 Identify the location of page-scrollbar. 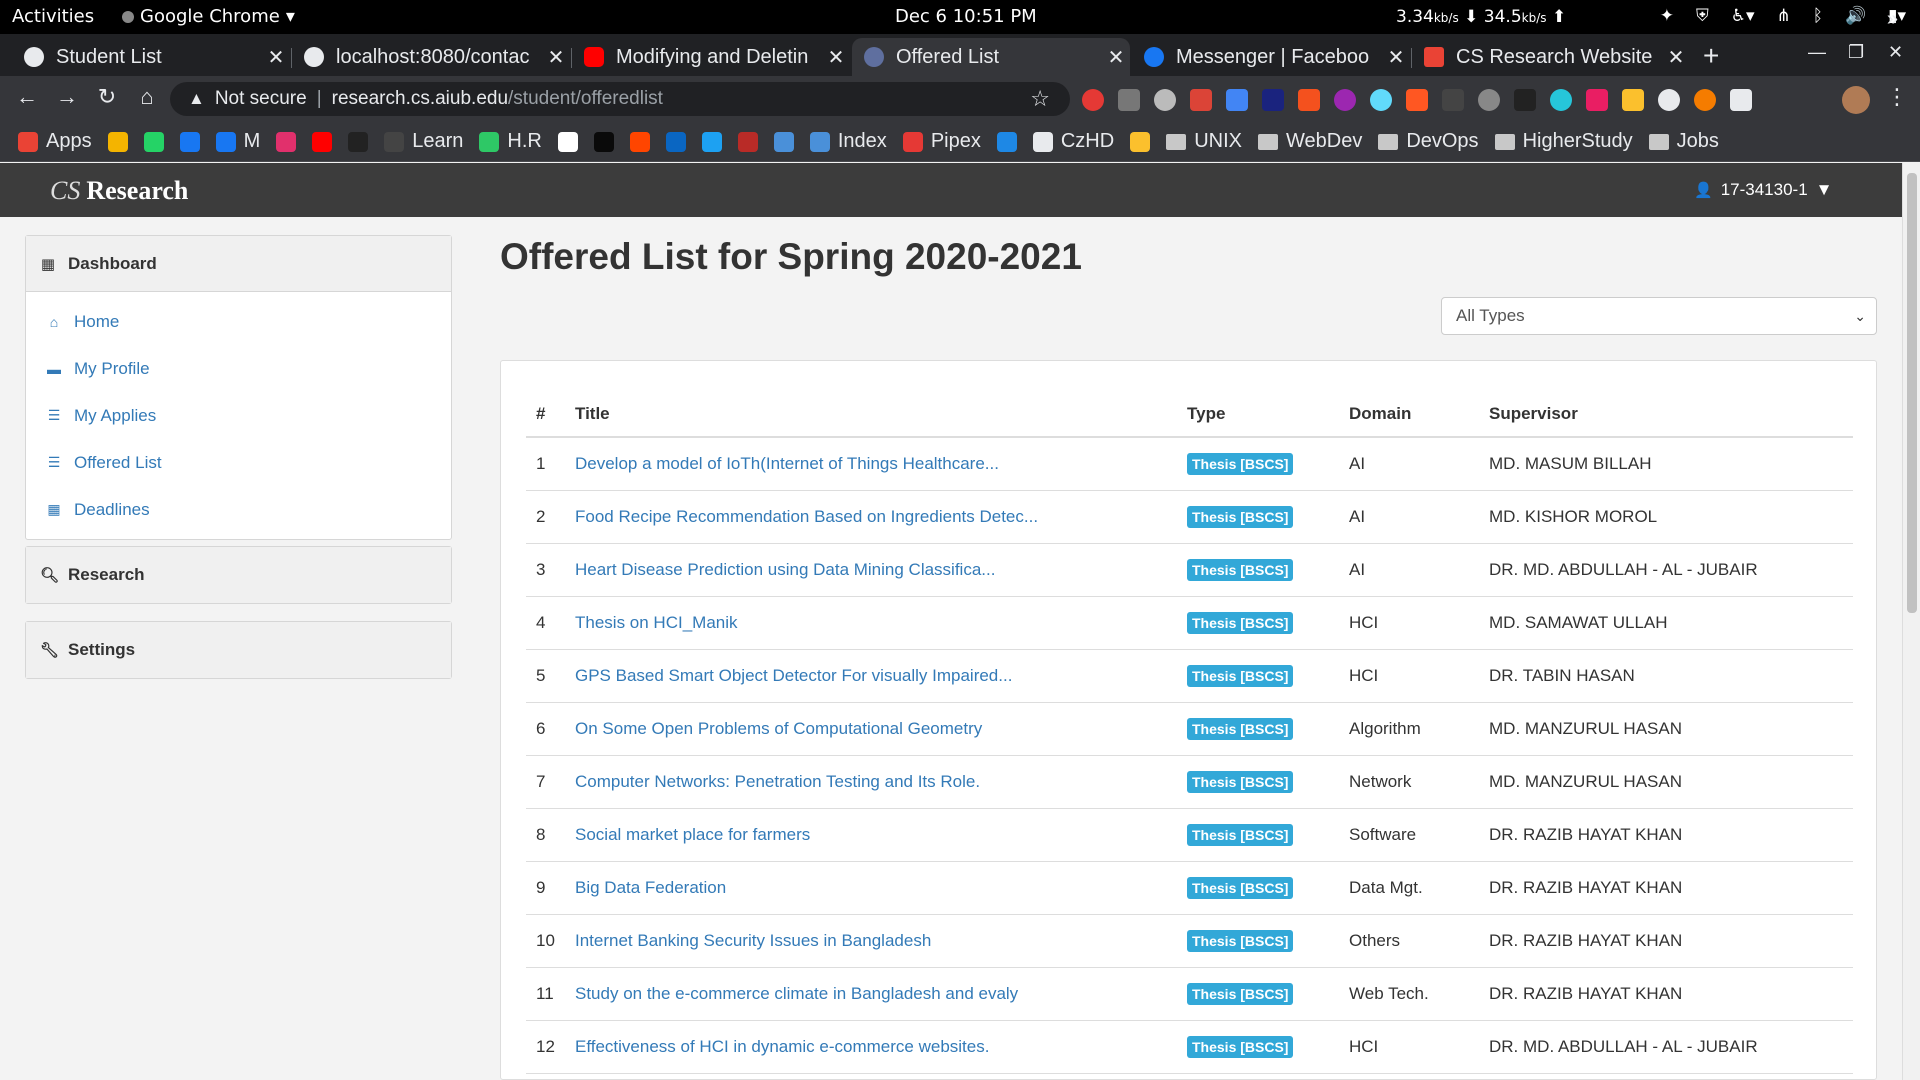
(1911, 621).